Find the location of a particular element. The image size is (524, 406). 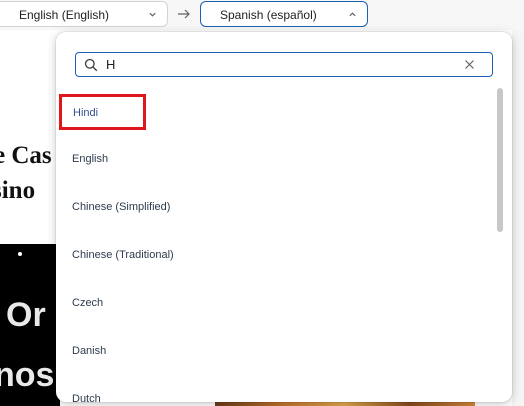

clear-icon is located at coordinates (469, 64).